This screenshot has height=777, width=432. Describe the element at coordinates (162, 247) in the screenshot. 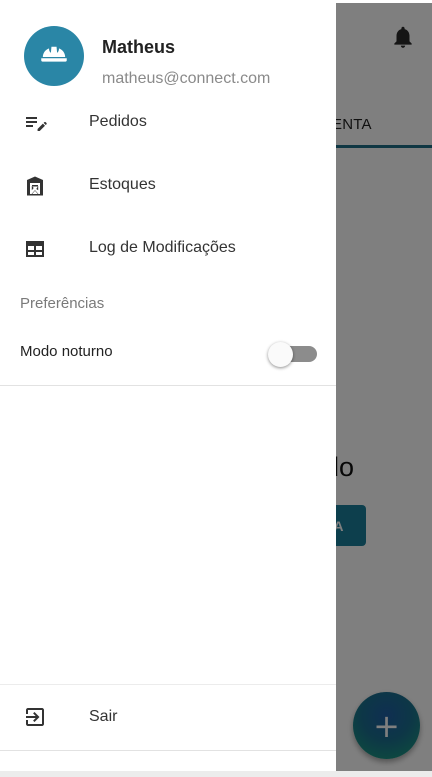

I see `nav-item-label: Log de Modificações` at that location.